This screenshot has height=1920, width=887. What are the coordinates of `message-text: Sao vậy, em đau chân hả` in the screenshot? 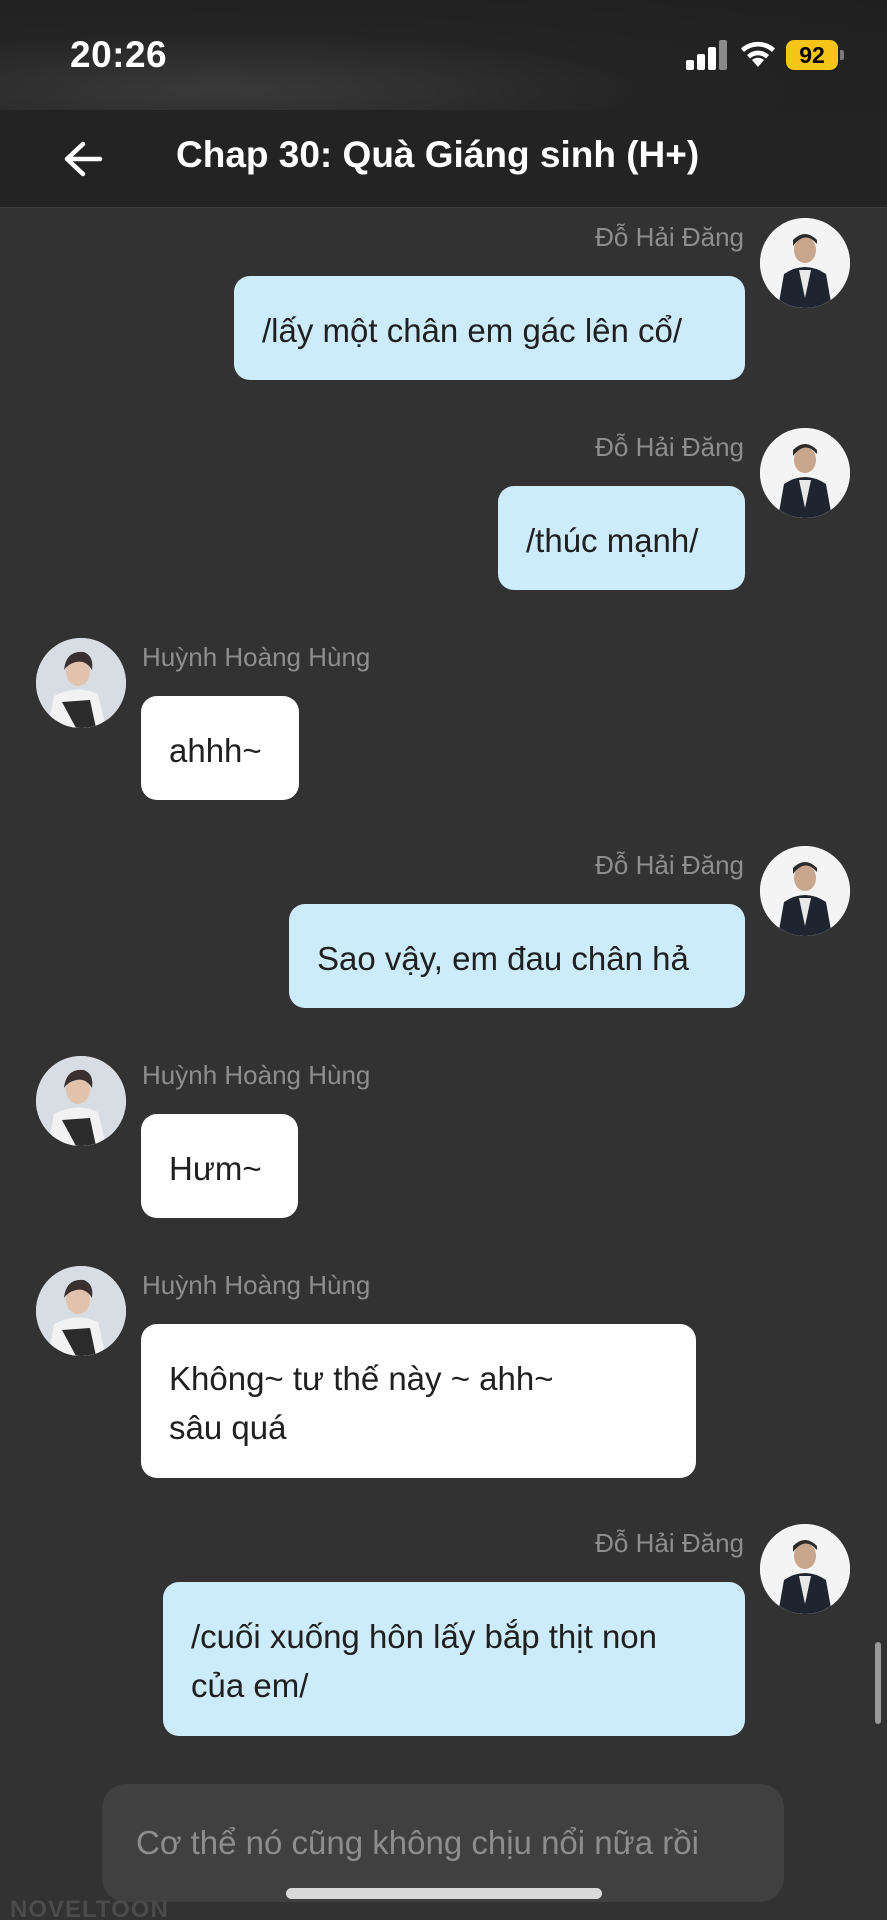 It's located at (503, 958).